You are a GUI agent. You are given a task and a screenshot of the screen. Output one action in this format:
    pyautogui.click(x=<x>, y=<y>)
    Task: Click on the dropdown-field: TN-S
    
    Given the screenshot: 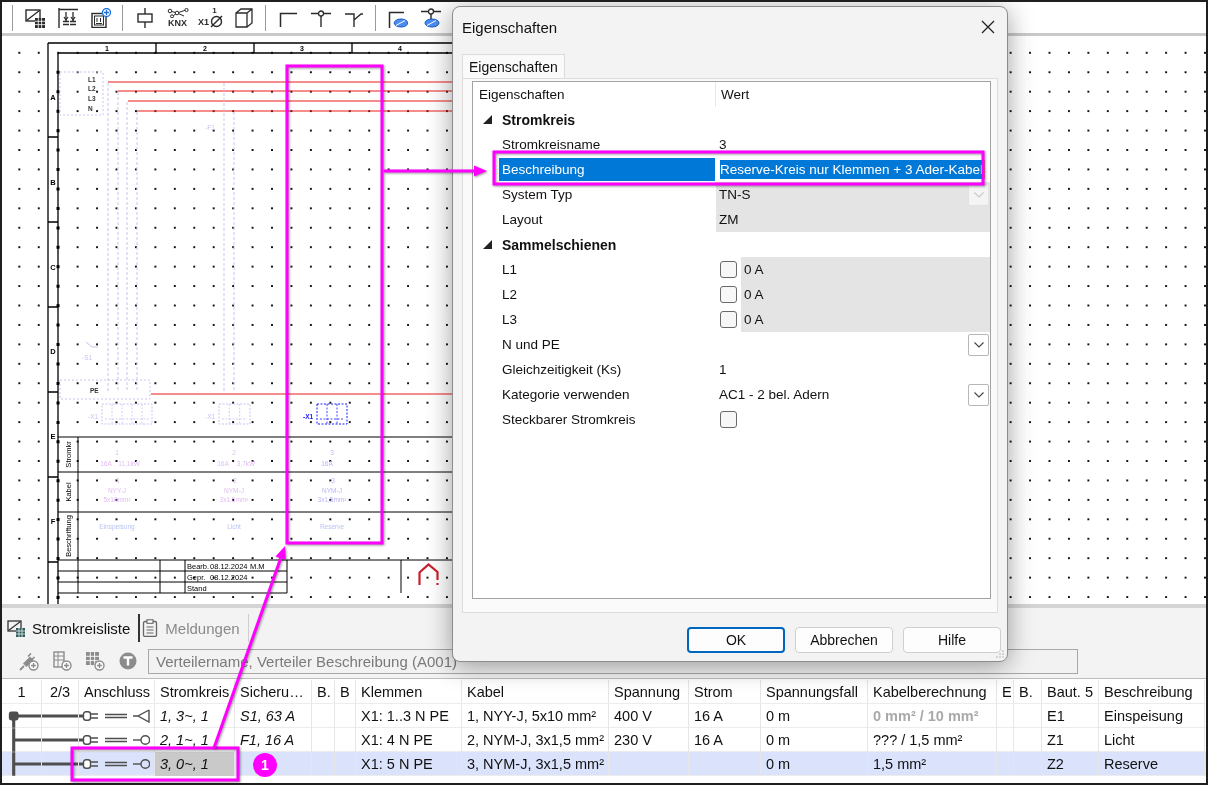 What is the action you would take?
    pyautogui.click(x=853, y=194)
    